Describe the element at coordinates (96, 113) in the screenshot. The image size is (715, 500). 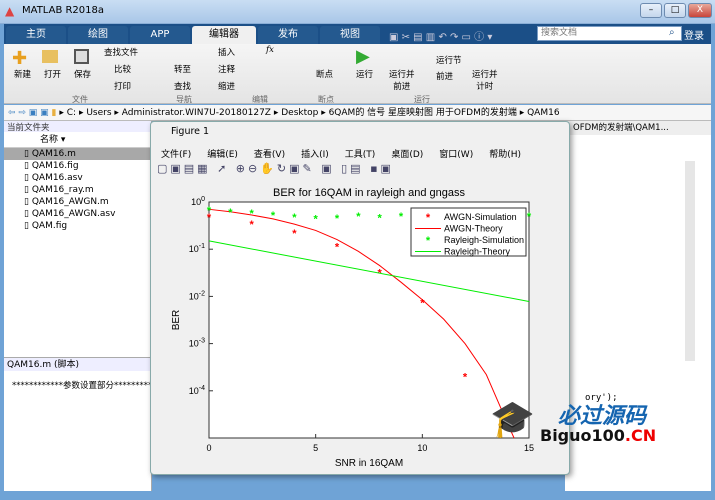
I see `breadcrumb-item: ▸ Users` at that location.